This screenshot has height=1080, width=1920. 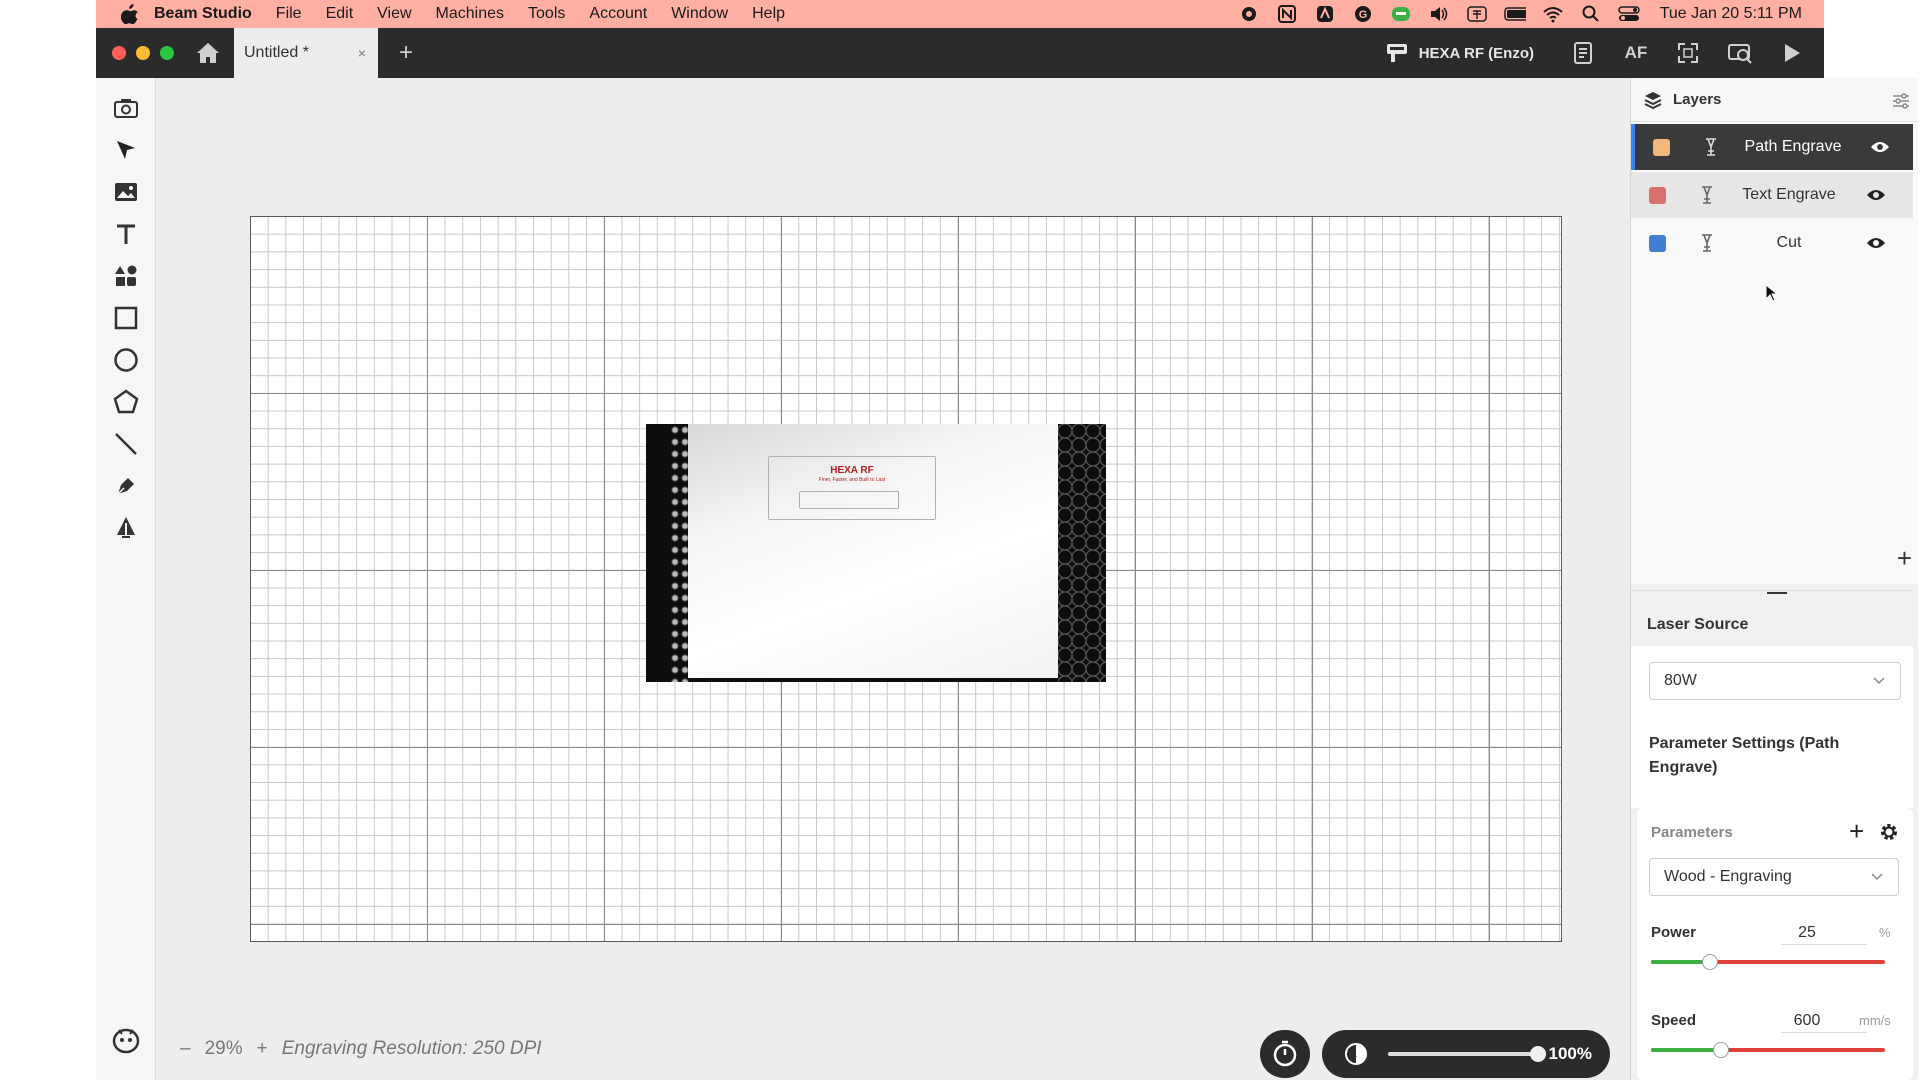 I want to click on layer-name: Cut, so click(x=1789, y=243).